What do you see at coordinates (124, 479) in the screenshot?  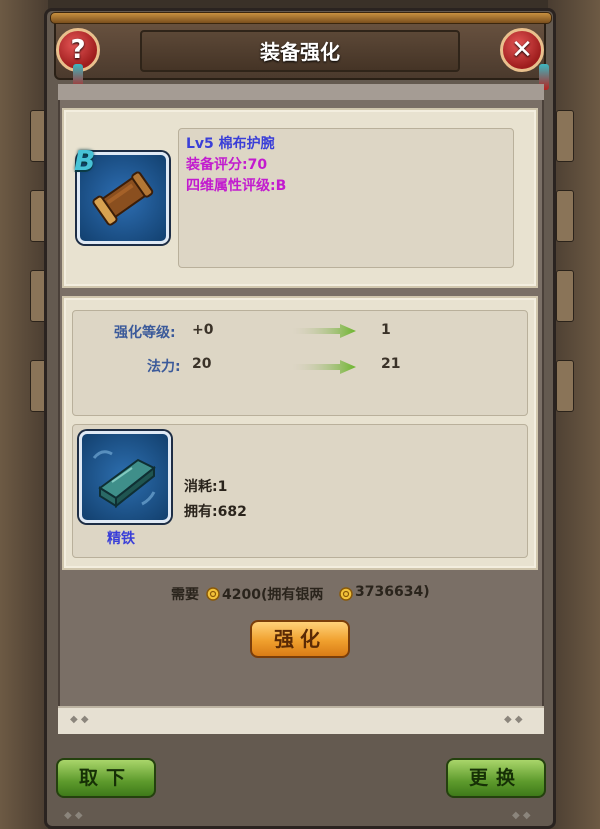 I see `iron-ingot-icon` at bounding box center [124, 479].